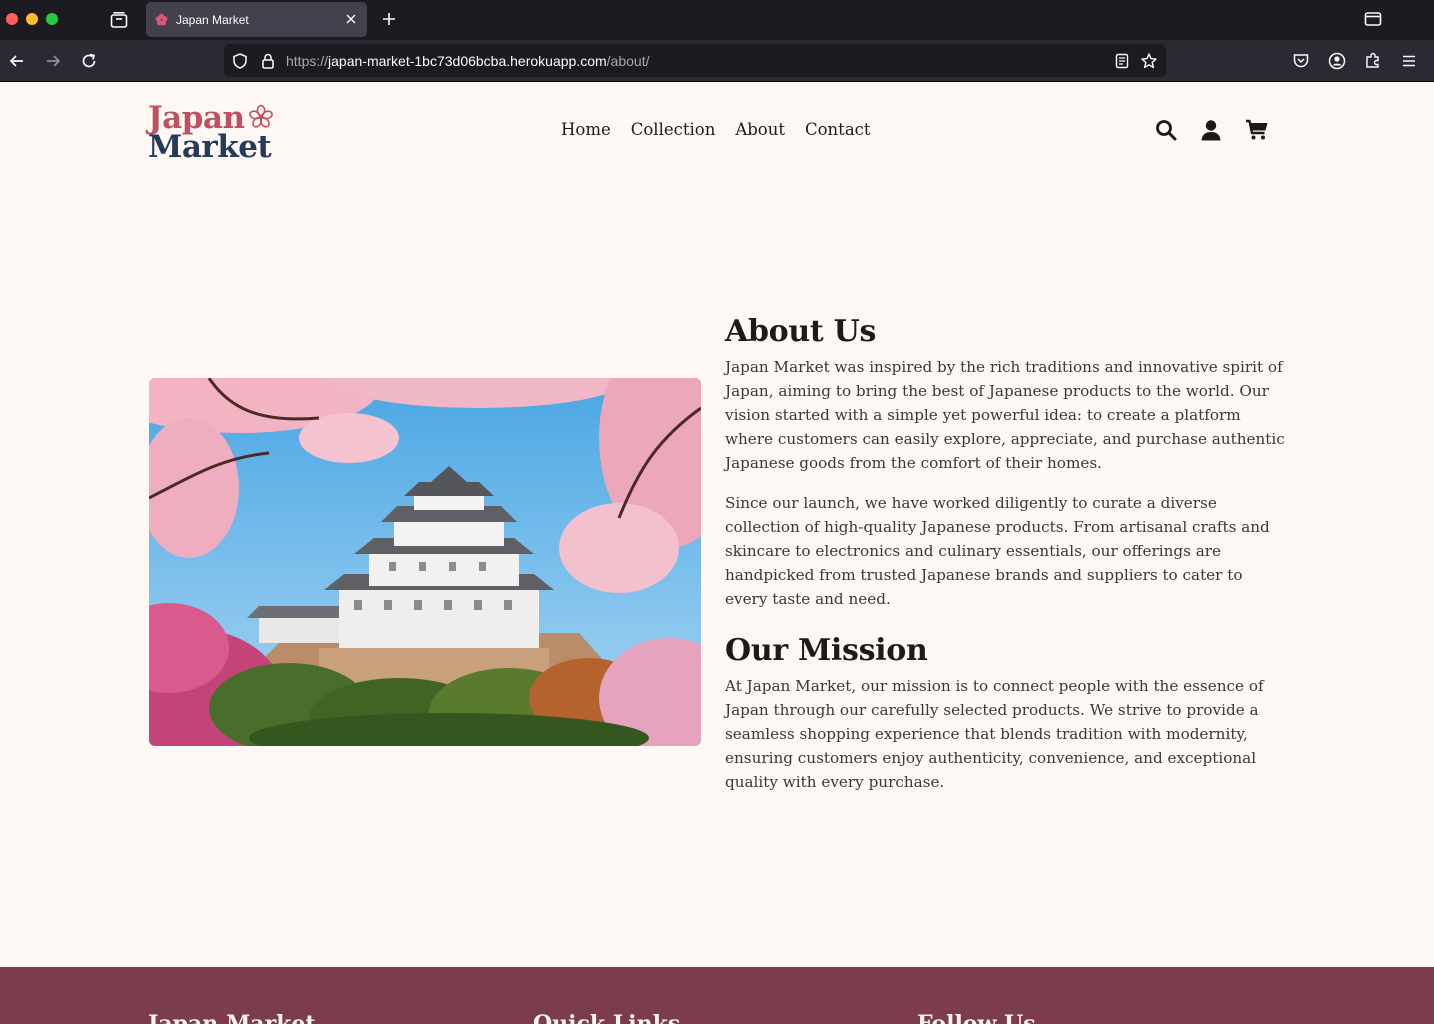  I want to click on window-menu-icon, so click(1373, 19).